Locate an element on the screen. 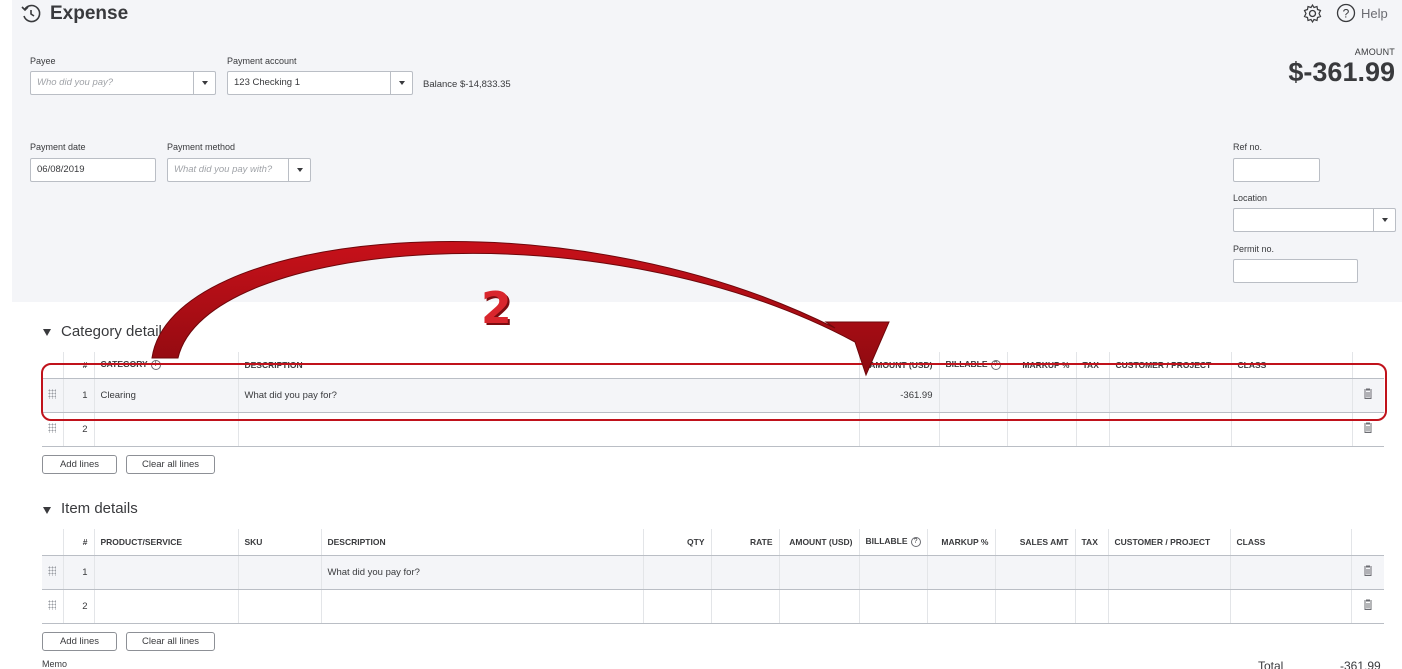  annotation-arrow is located at coordinates (520, 309).